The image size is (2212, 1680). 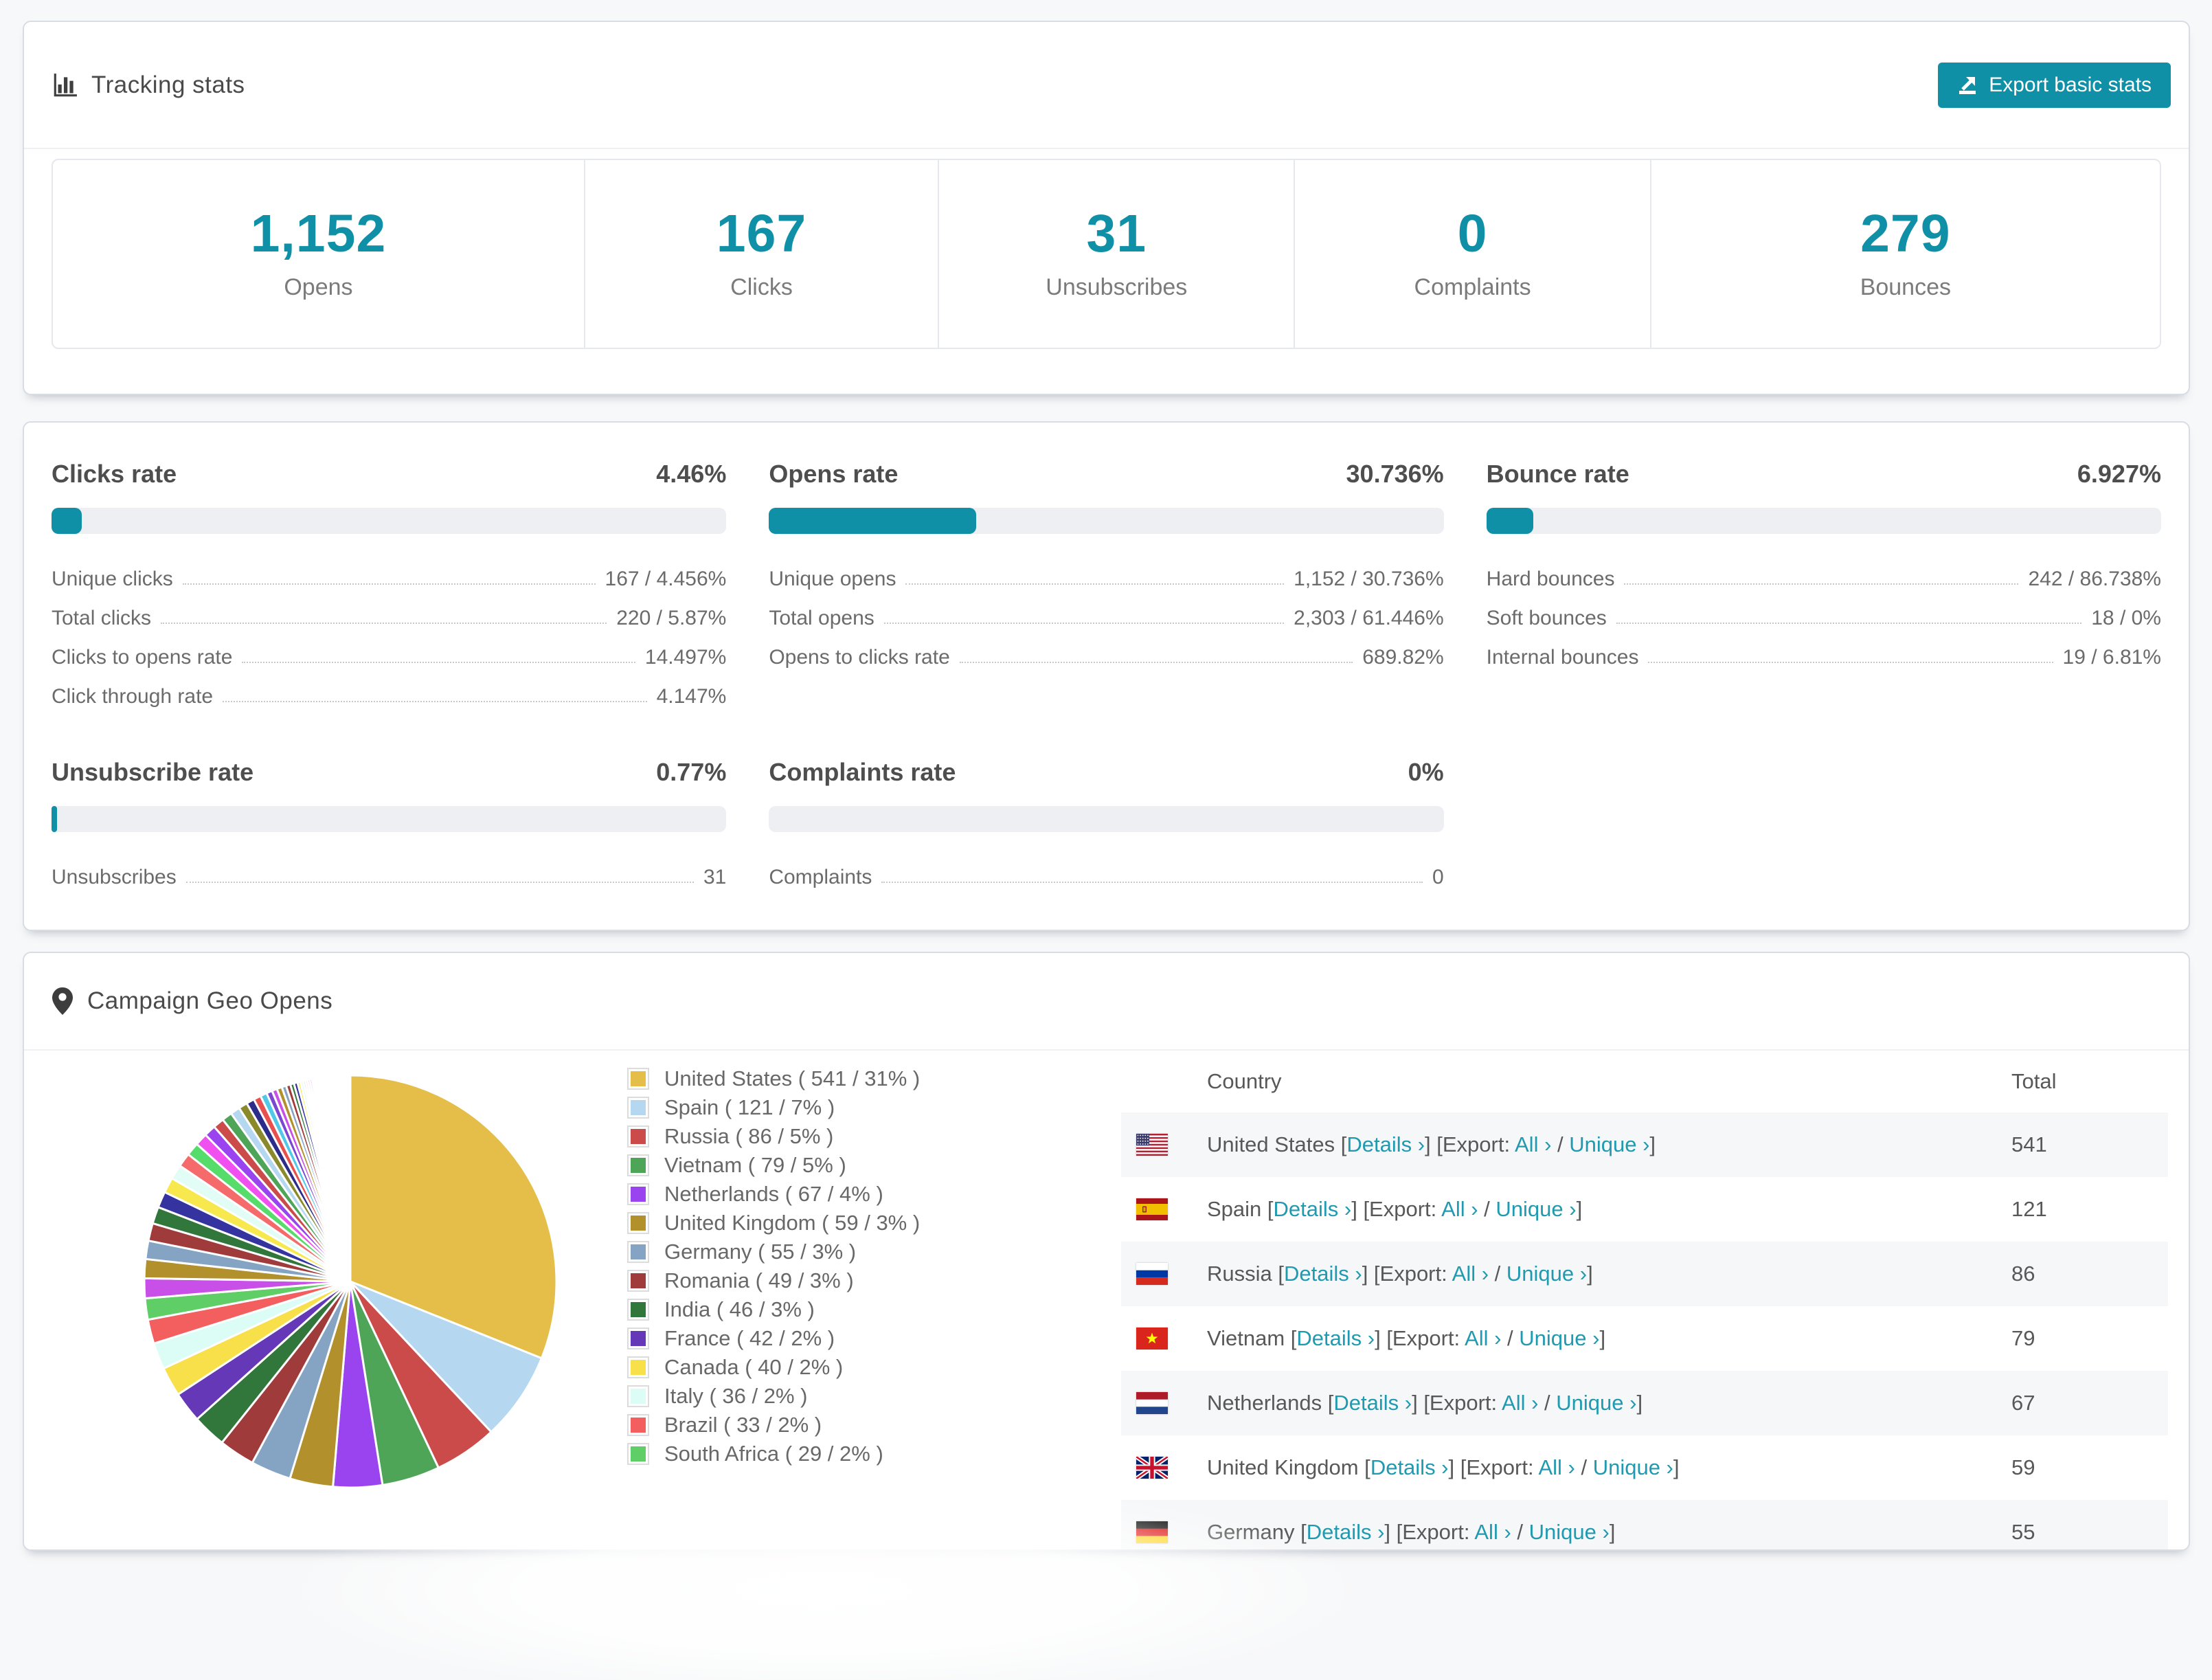 What do you see at coordinates (2034, 1081) in the screenshot?
I see `column-header-total: Total` at bounding box center [2034, 1081].